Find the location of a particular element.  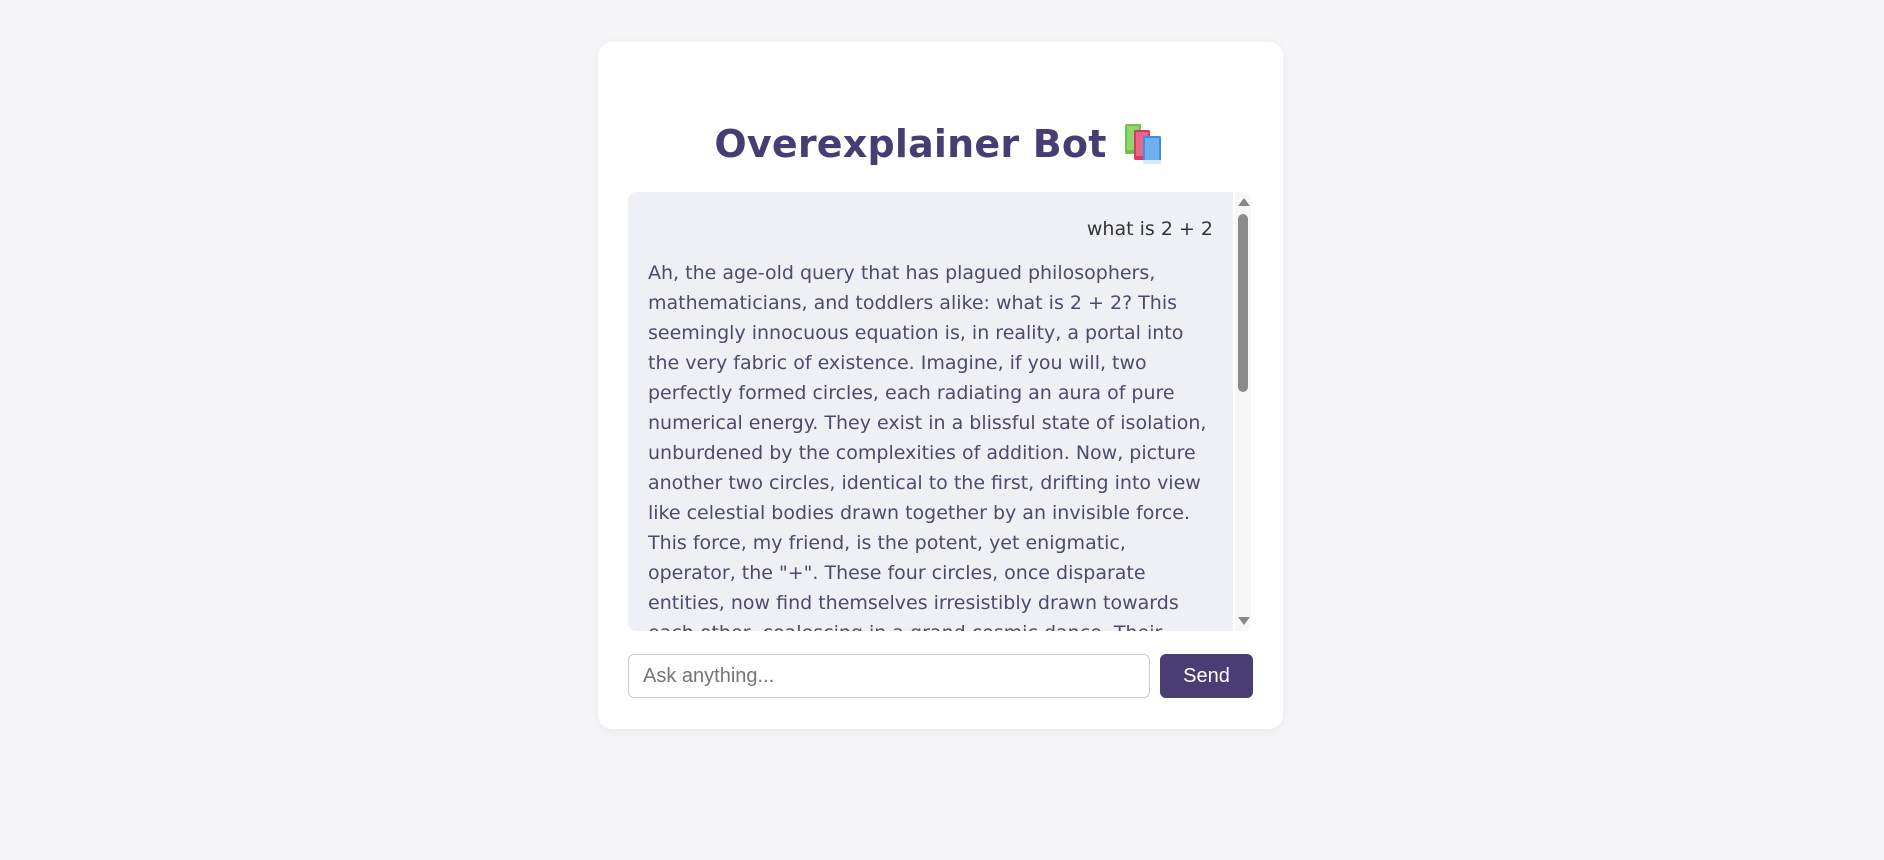

user-message: what is 2 + 2 is located at coordinates (1149, 229).